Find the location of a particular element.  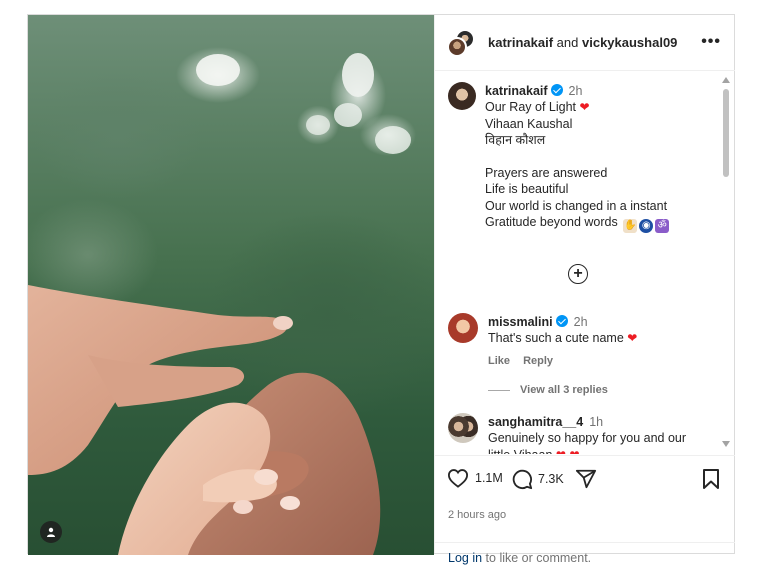

caption-line: Life is beautiful is located at coordinates (527, 189).